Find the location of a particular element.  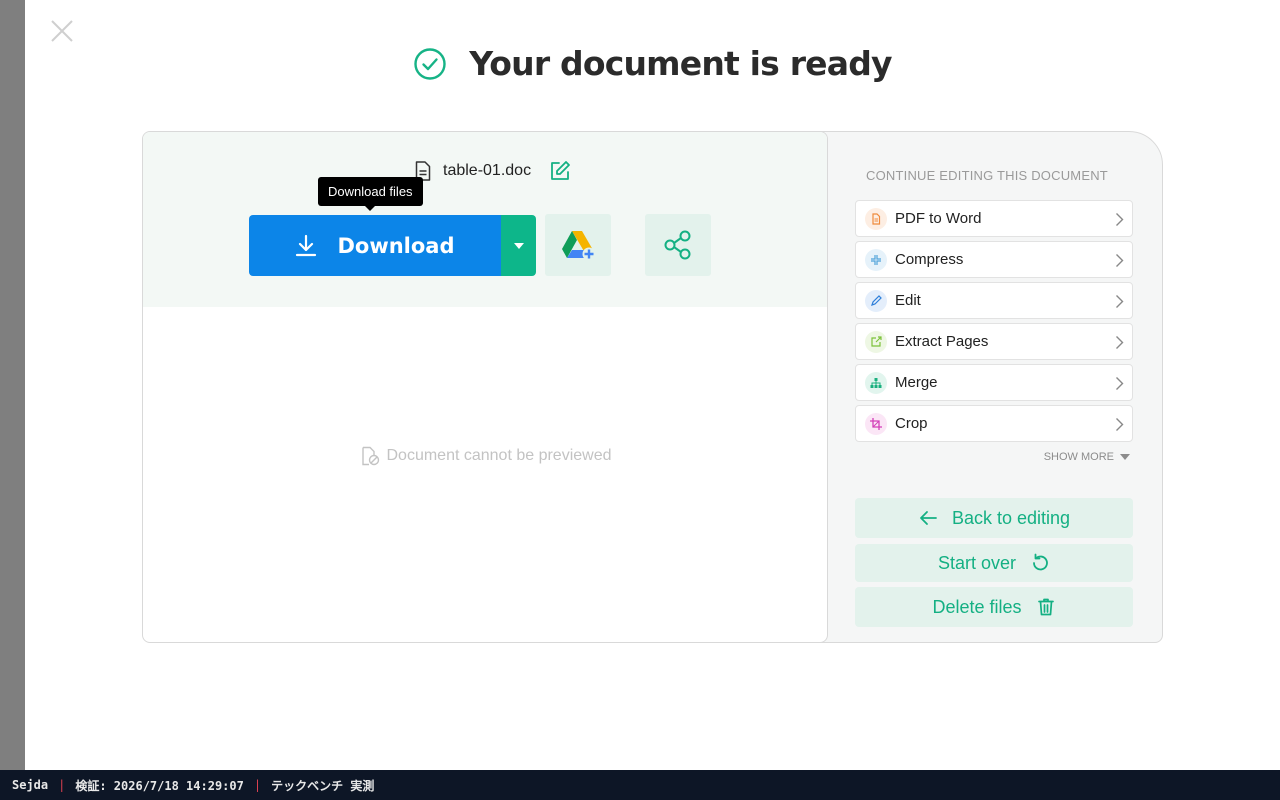

download-tooltip: Download files is located at coordinates (370, 194).